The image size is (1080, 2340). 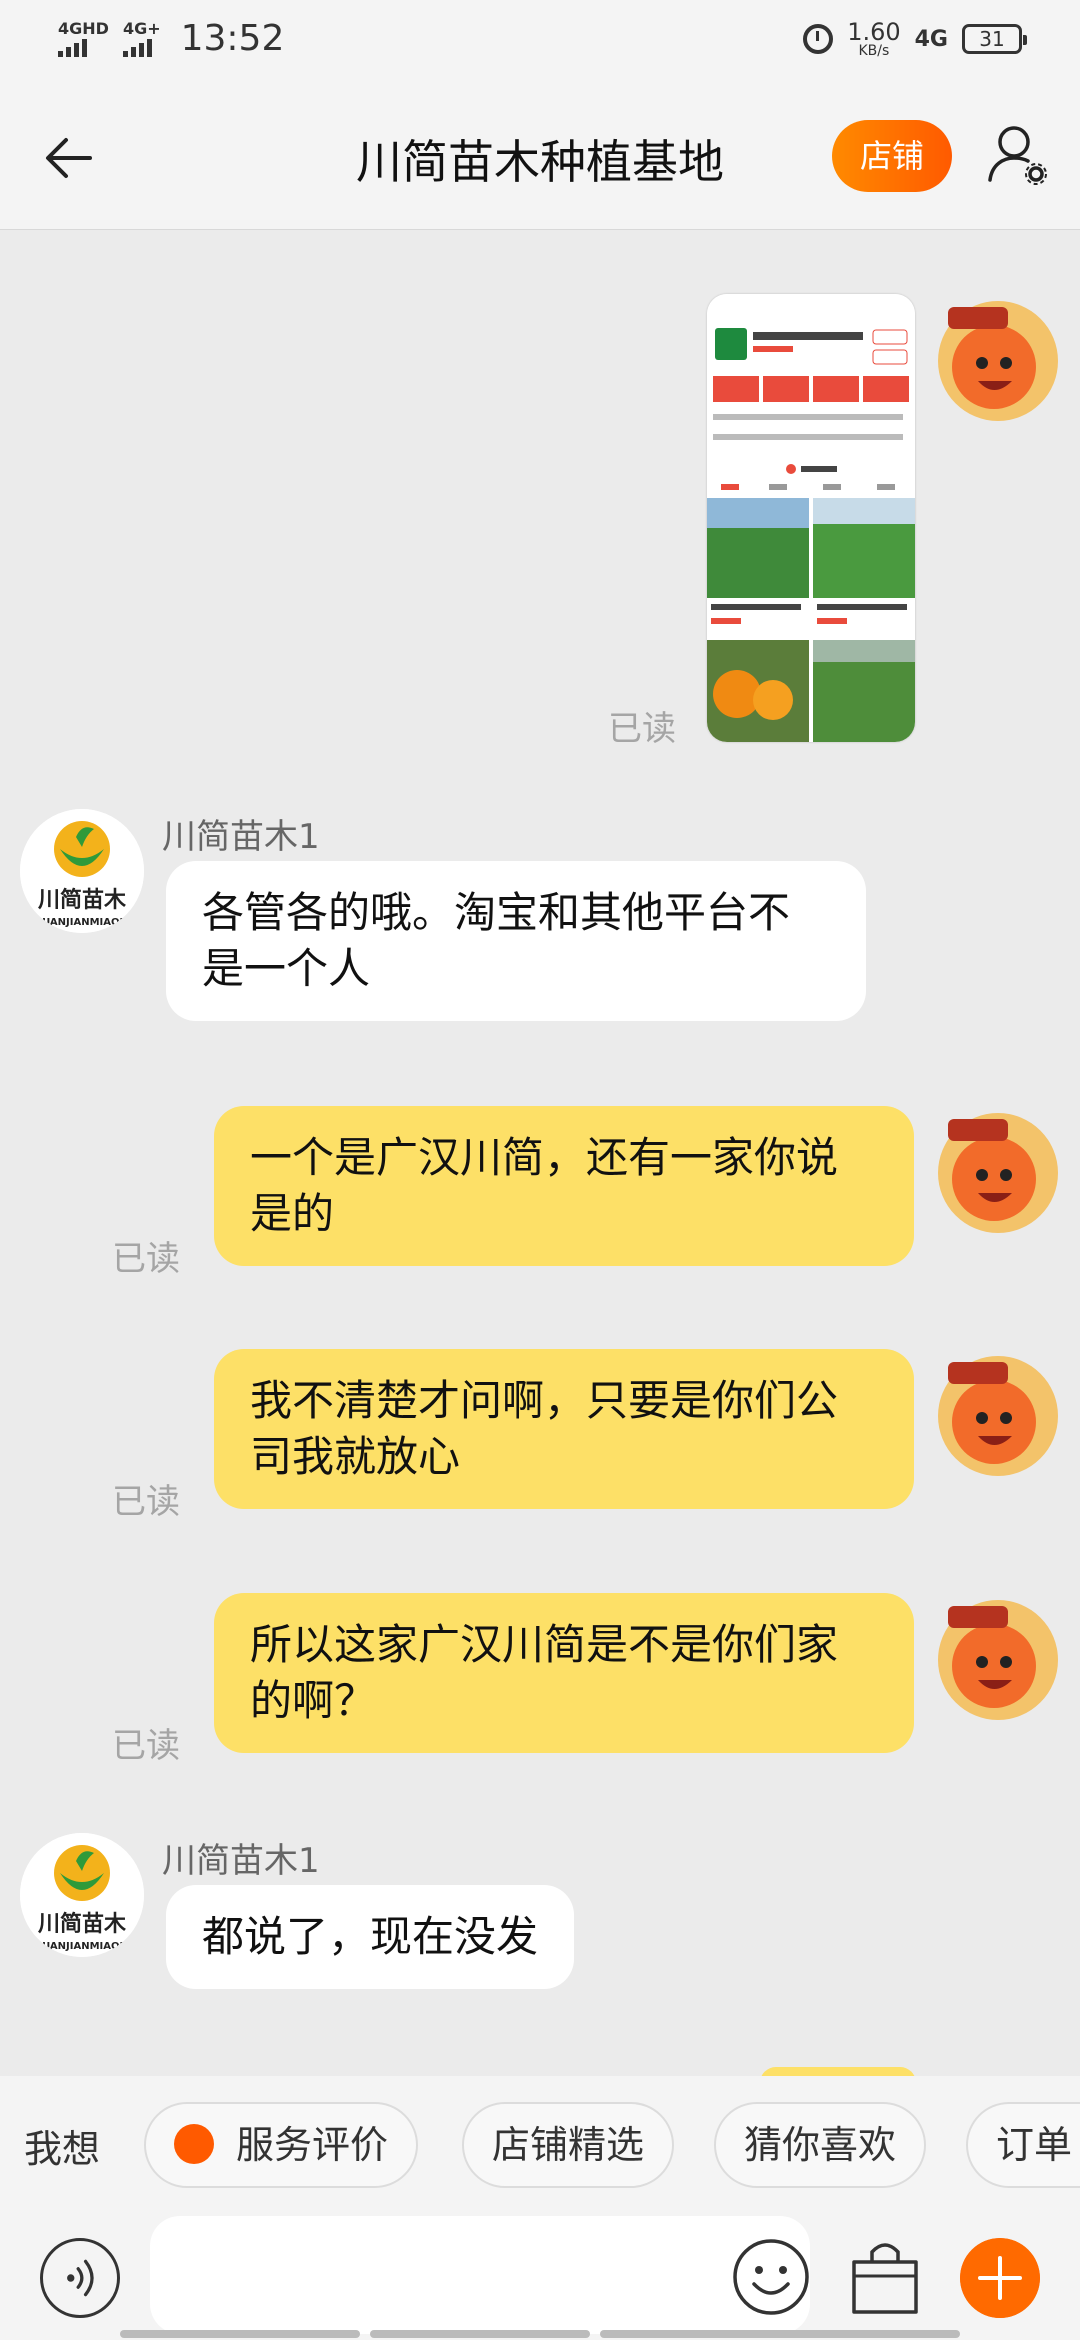 I want to click on message-bubble-me-partial, so click(x=838, y=2071).